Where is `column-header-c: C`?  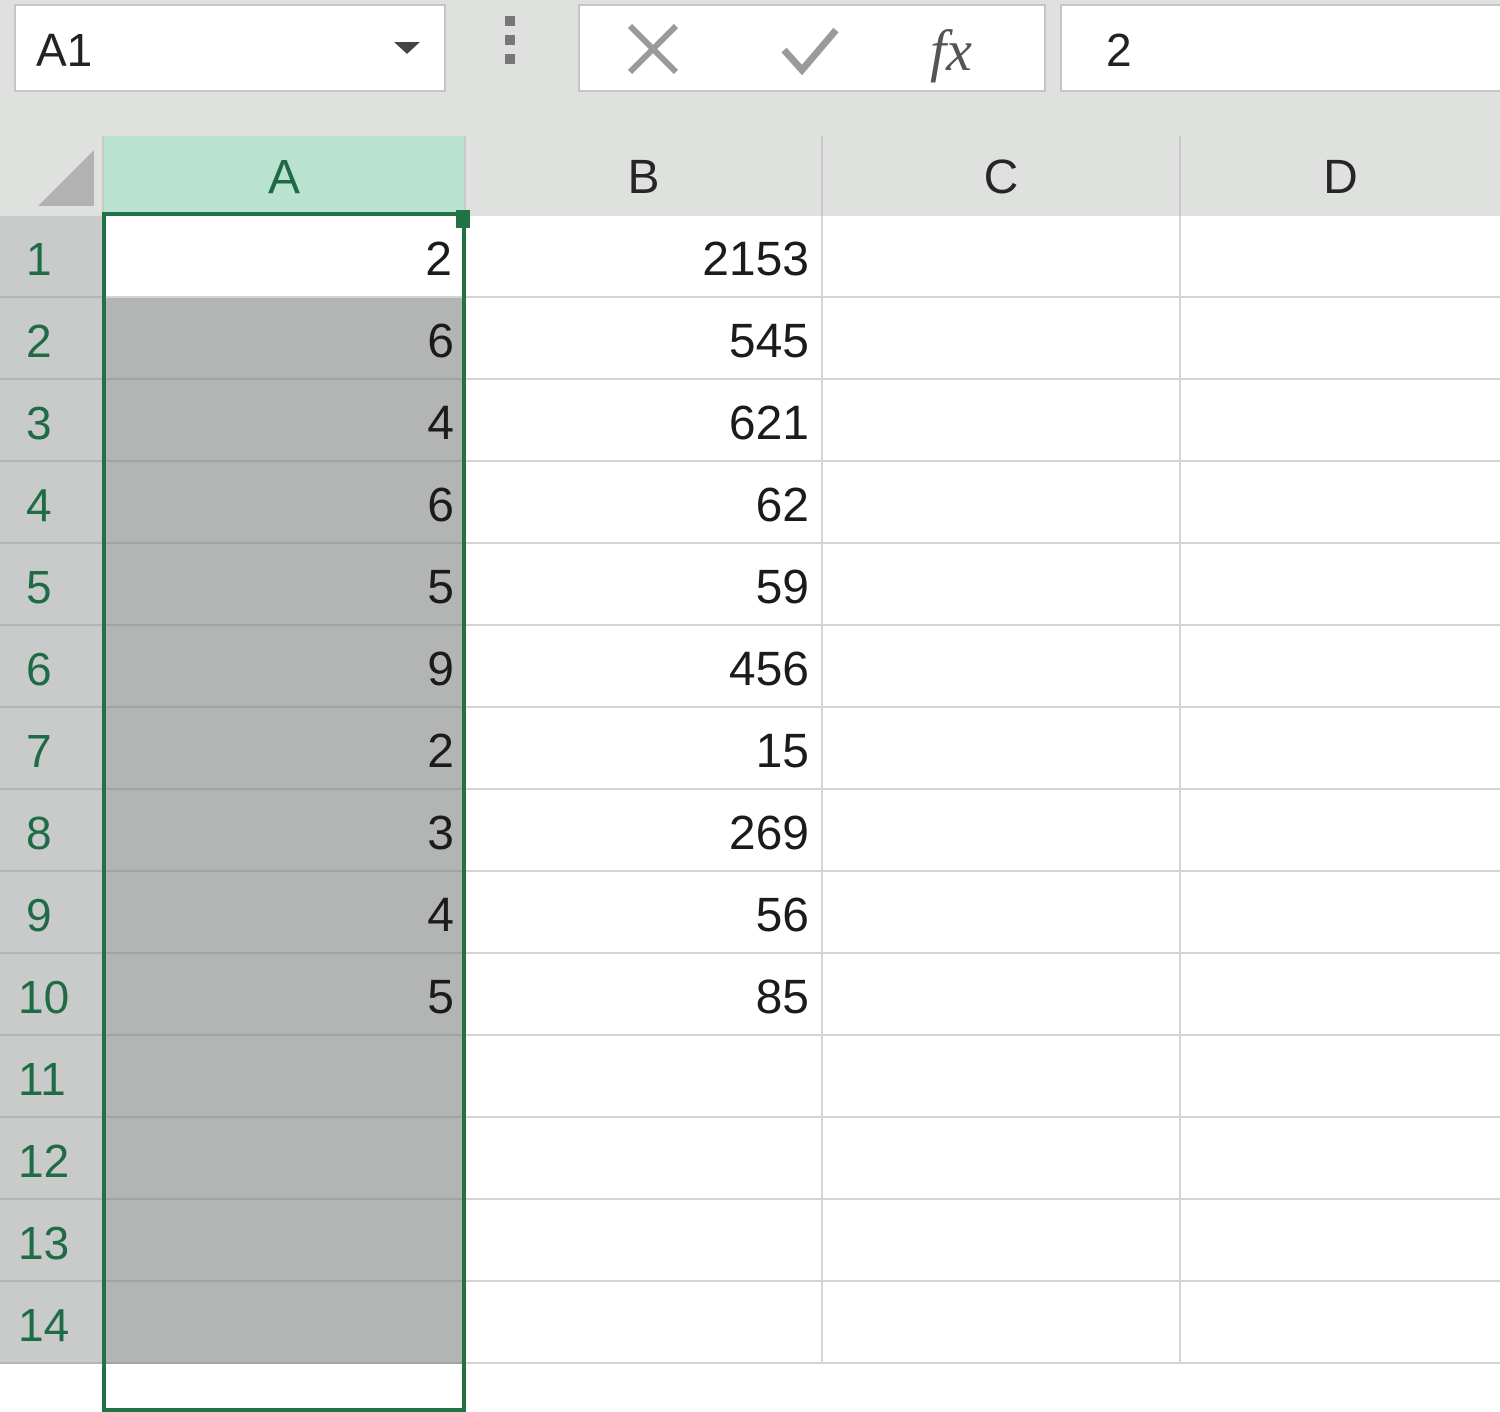 column-header-c: C is located at coordinates (1002, 176).